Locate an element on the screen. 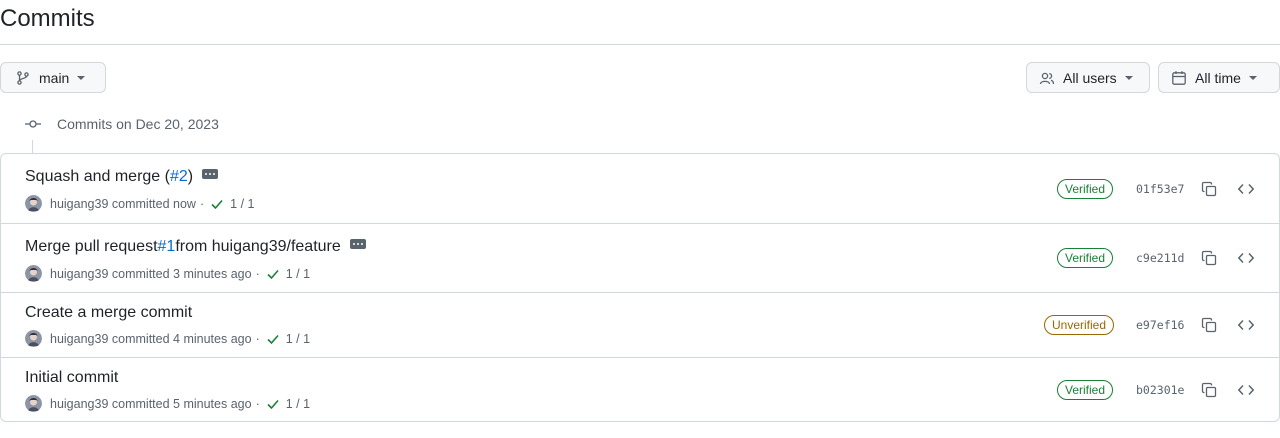 This screenshot has height=438, width=1280. time-filter-label: All time is located at coordinates (1218, 77).